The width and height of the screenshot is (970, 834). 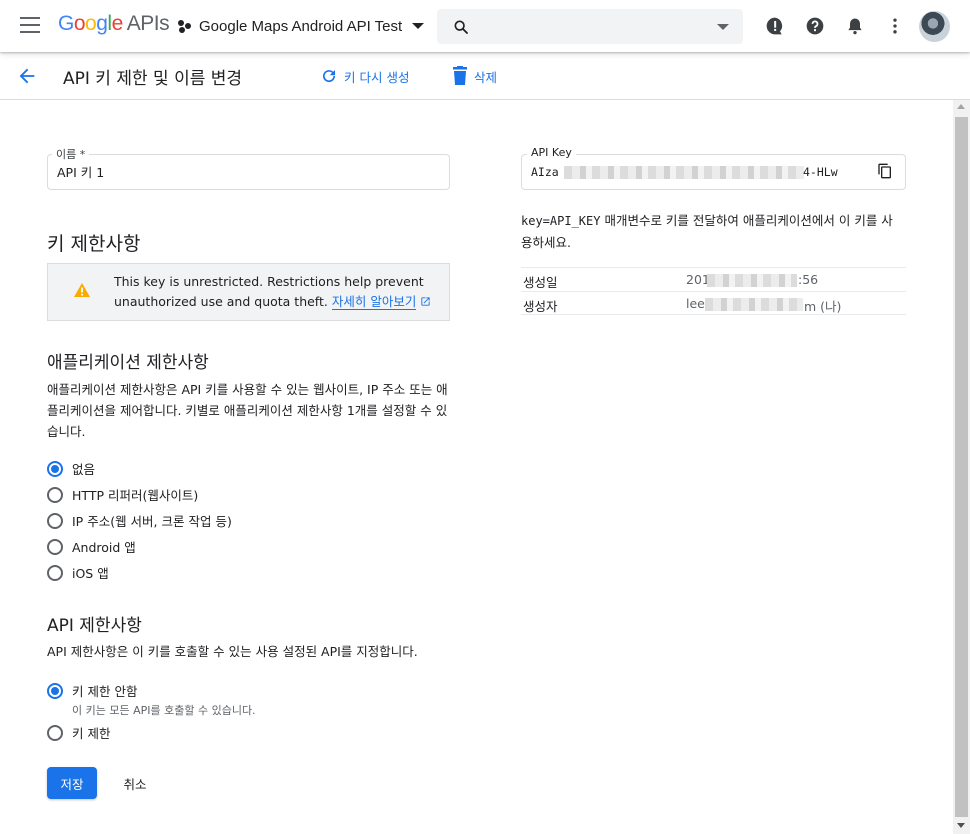 What do you see at coordinates (823, 306) in the screenshot?
I see `creator-value-suffix: m (나)` at bounding box center [823, 306].